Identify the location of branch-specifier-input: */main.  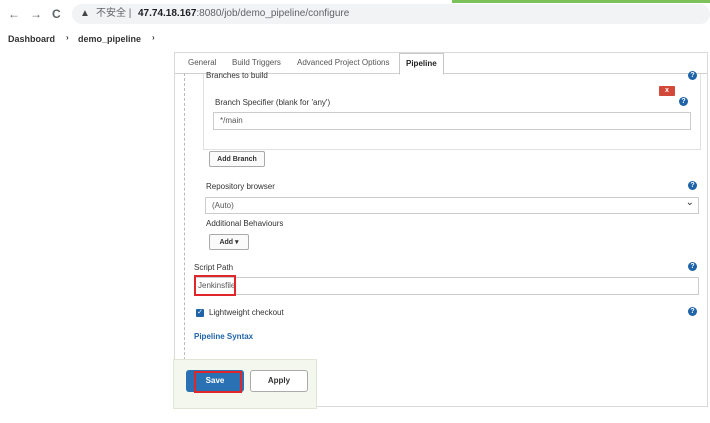
(452, 121).